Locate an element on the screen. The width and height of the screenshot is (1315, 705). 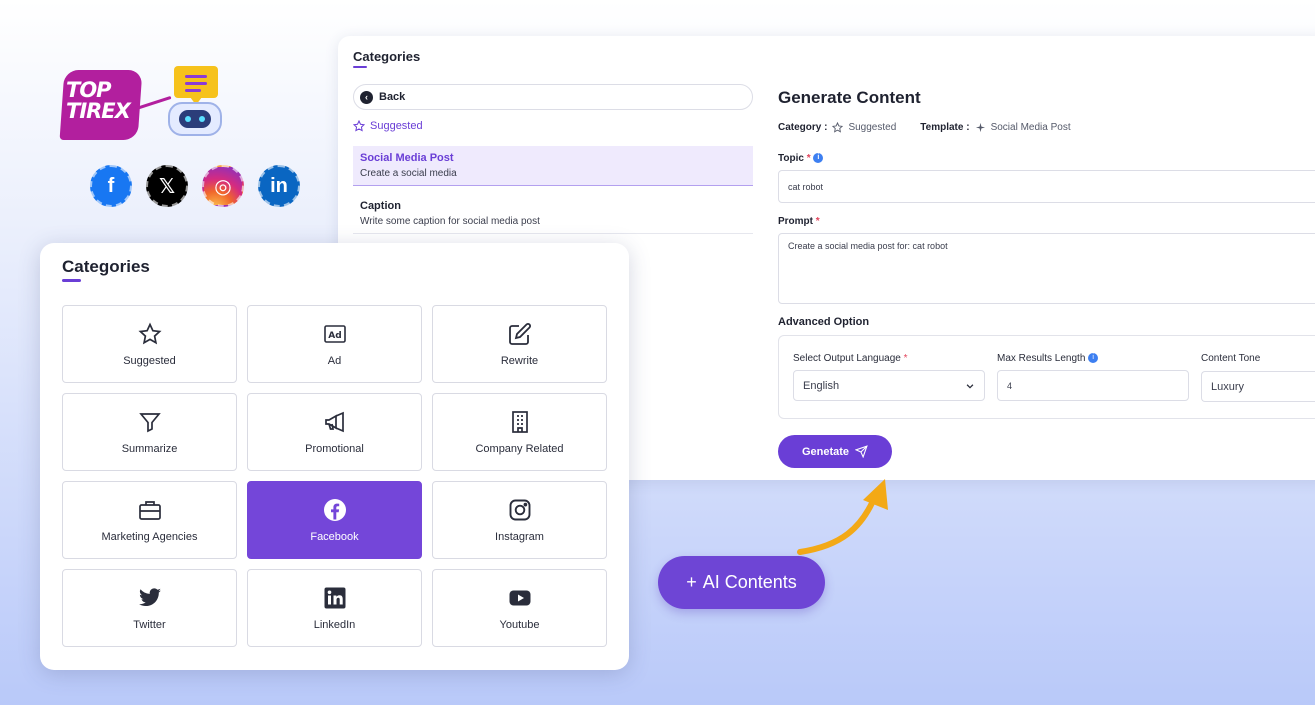
template-desc: Create a social media is located at coordinates (408, 173).